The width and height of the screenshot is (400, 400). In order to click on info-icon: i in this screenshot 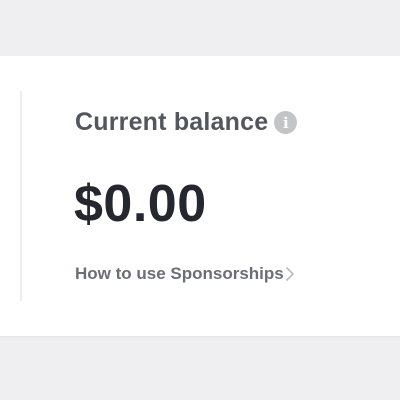, I will do `click(286, 122)`.